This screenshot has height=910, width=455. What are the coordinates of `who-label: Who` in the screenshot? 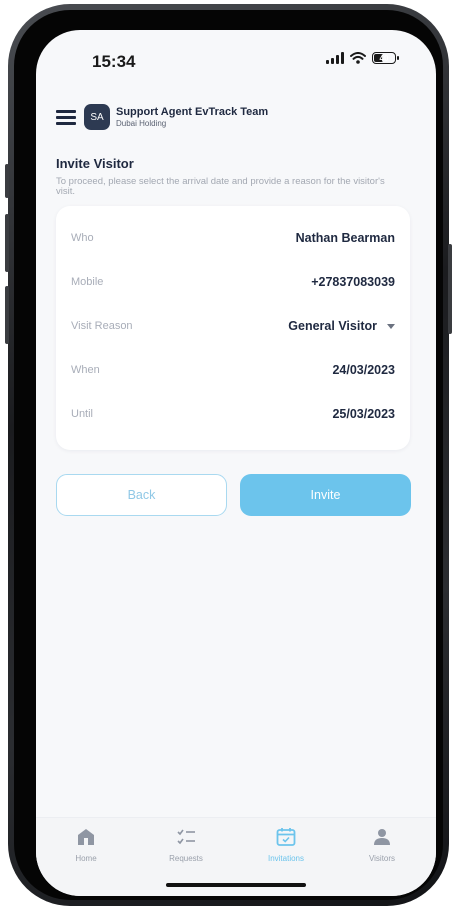 It's located at (82, 238).